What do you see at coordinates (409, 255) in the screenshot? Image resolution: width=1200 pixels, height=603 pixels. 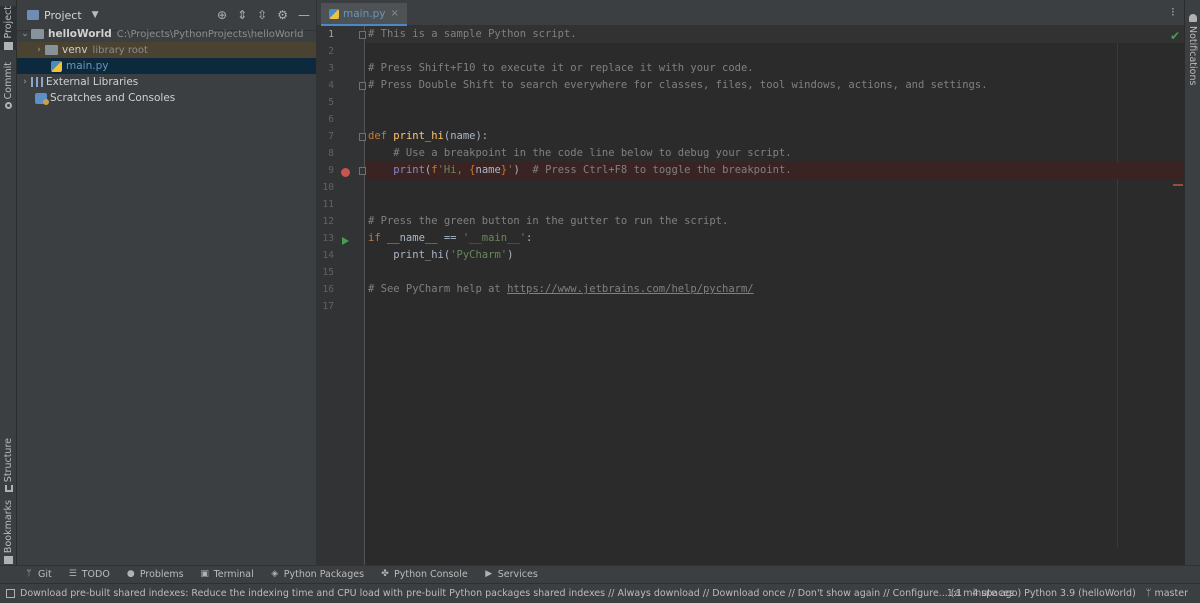 I see `code-text: print_hi(` at bounding box center [409, 255].